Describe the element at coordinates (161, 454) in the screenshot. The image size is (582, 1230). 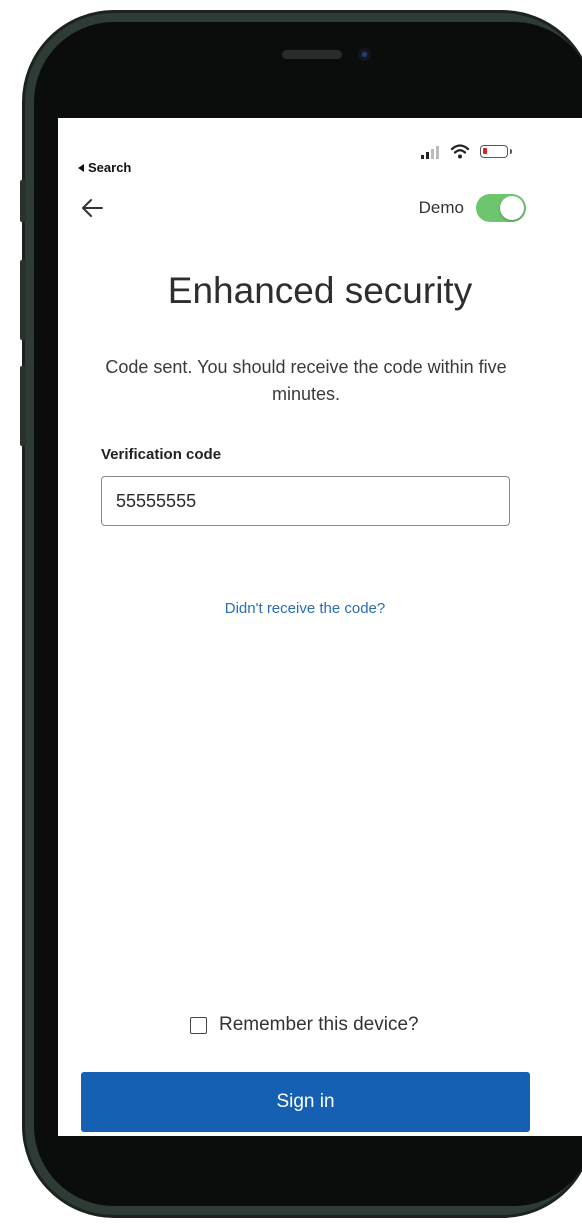
I see `verification-code-label: Verification code` at that location.